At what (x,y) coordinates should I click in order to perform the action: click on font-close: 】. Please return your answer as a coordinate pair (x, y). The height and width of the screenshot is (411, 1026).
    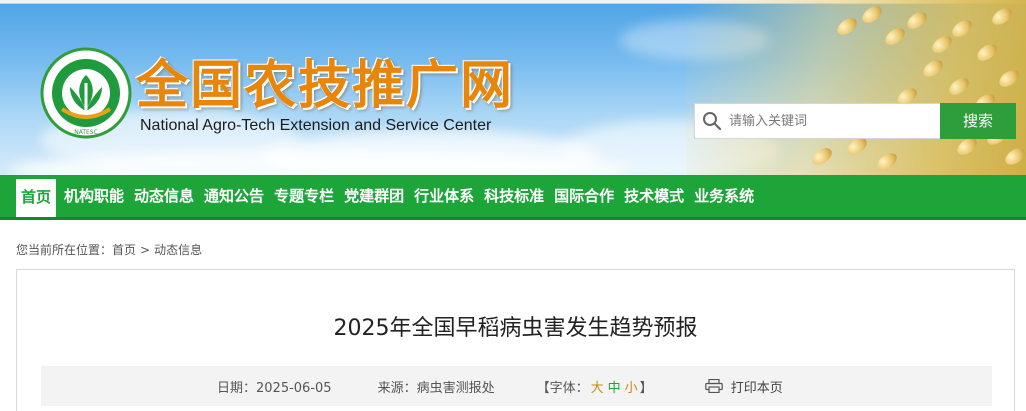
    Looking at the image, I should click on (646, 388).